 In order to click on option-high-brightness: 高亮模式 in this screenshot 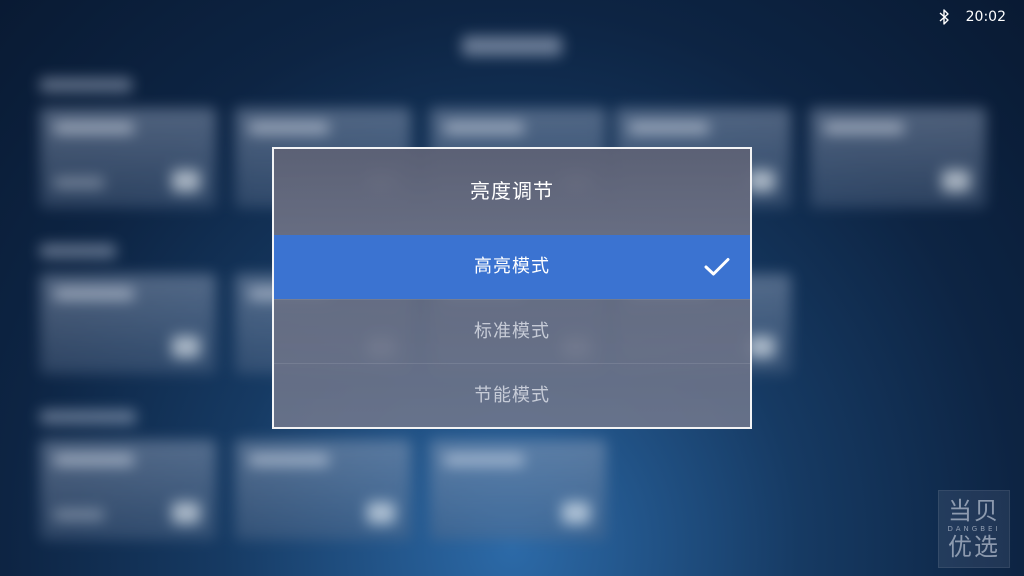, I will do `click(512, 267)`.